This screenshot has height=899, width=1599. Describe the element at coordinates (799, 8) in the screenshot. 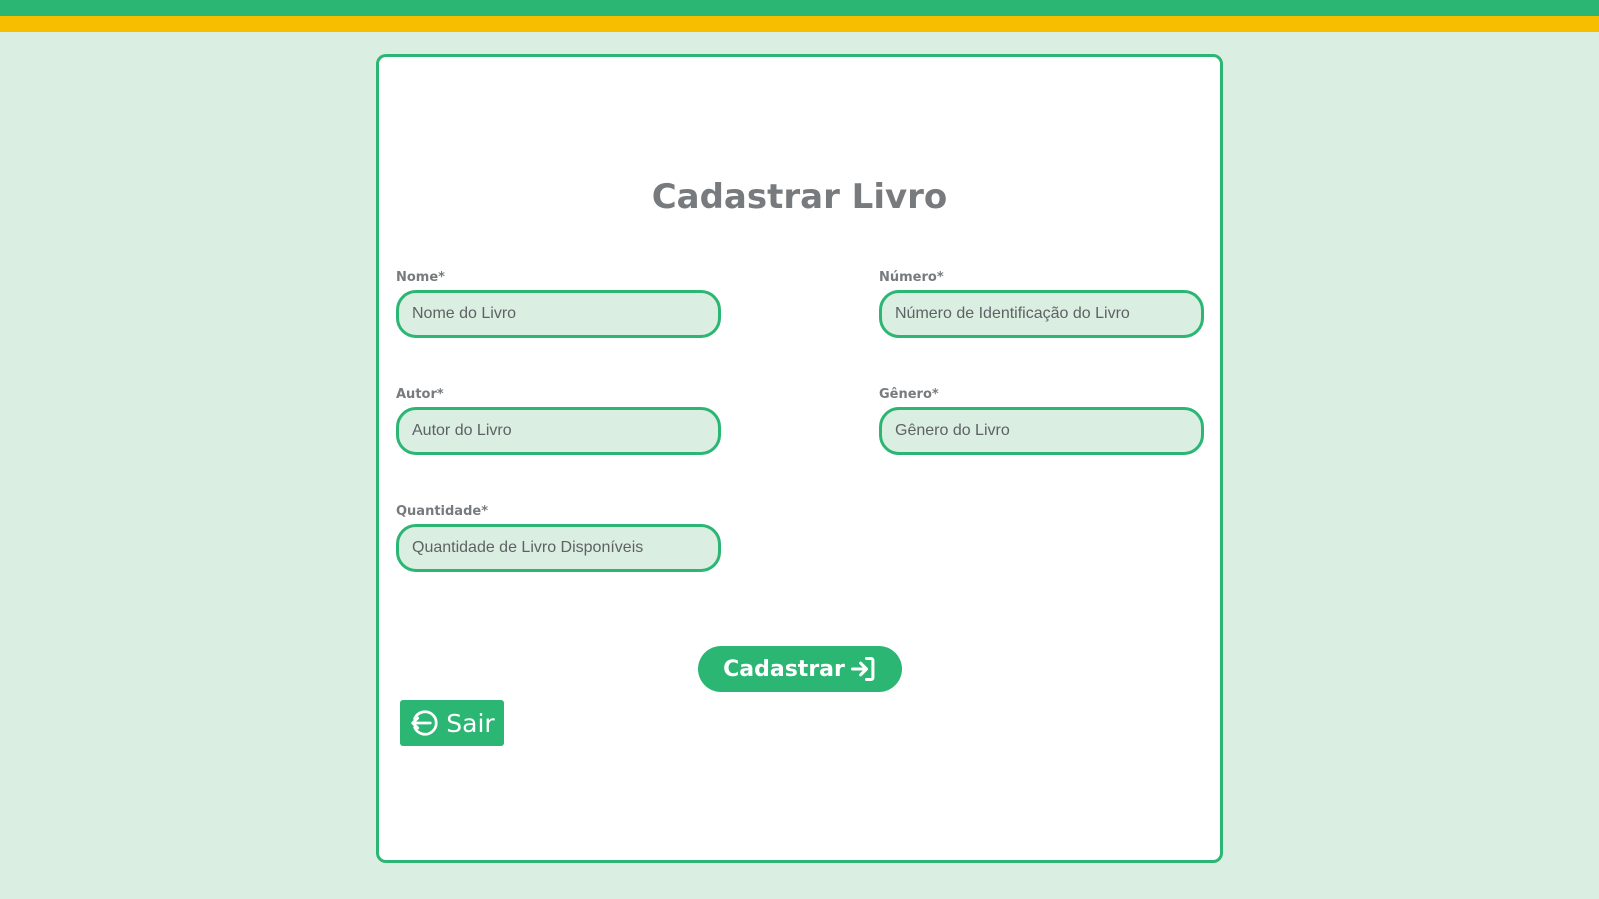

I see `header-stripe-green` at that location.